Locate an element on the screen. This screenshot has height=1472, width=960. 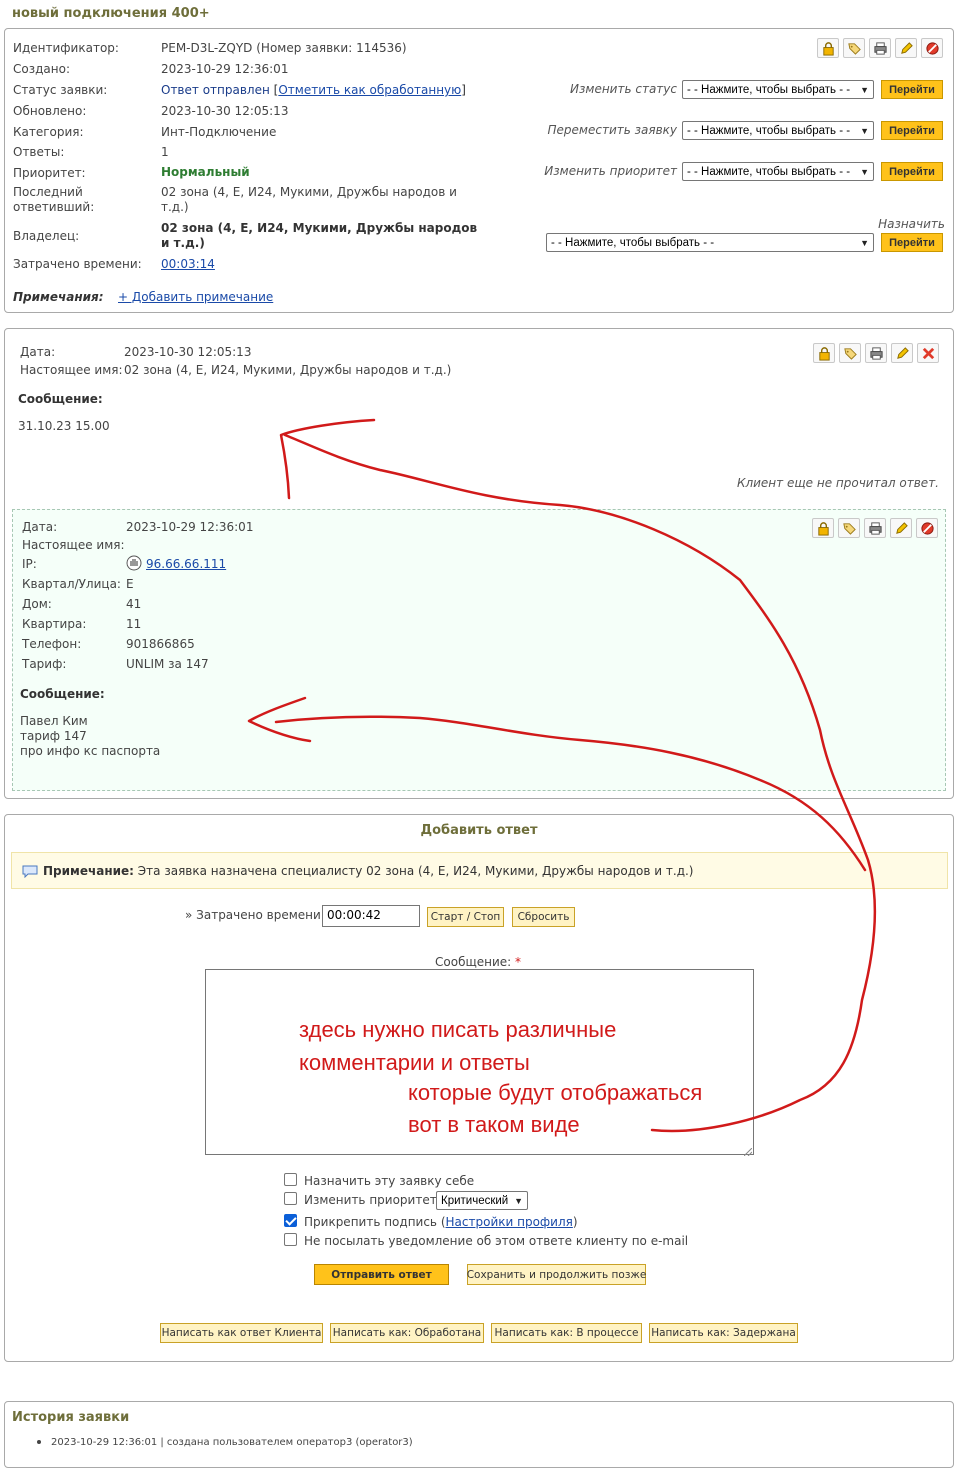
unread-note: Клиент еще не прочитал ответ. is located at coordinates (837, 483).